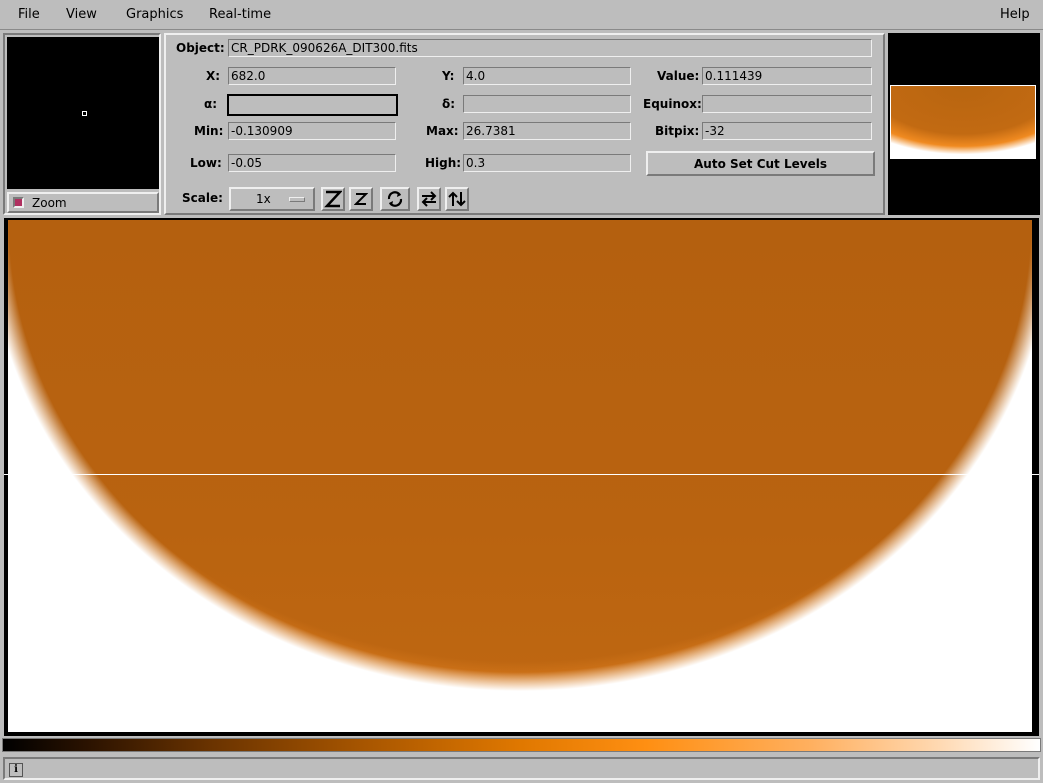  What do you see at coordinates (547, 131) in the screenshot?
I see `max-field: 26.7381` at bounding box center [547, 131].